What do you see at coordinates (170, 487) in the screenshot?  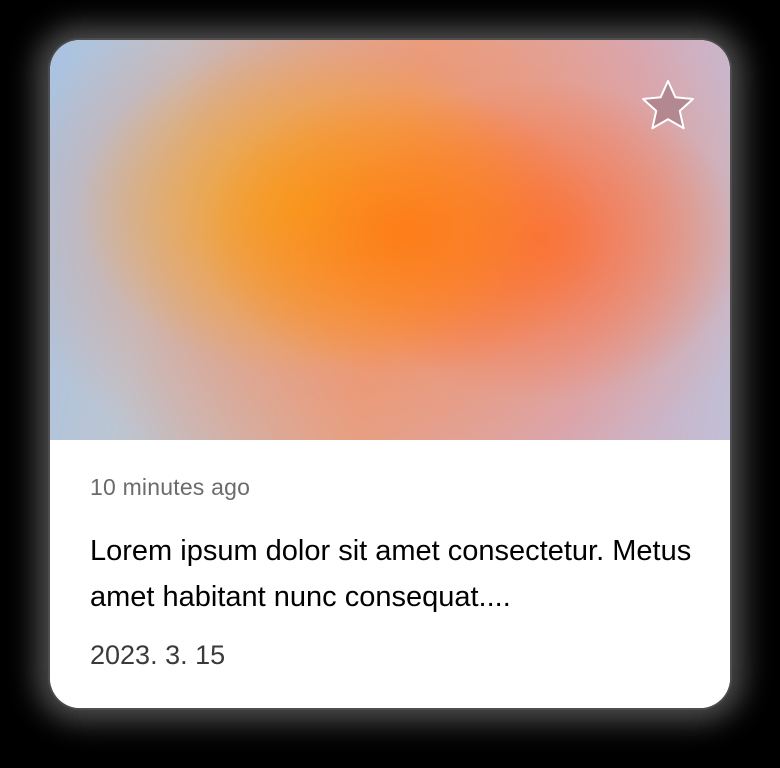 I see `time-ago-label: 10 minutes ago` at bounding box center [170, 487].